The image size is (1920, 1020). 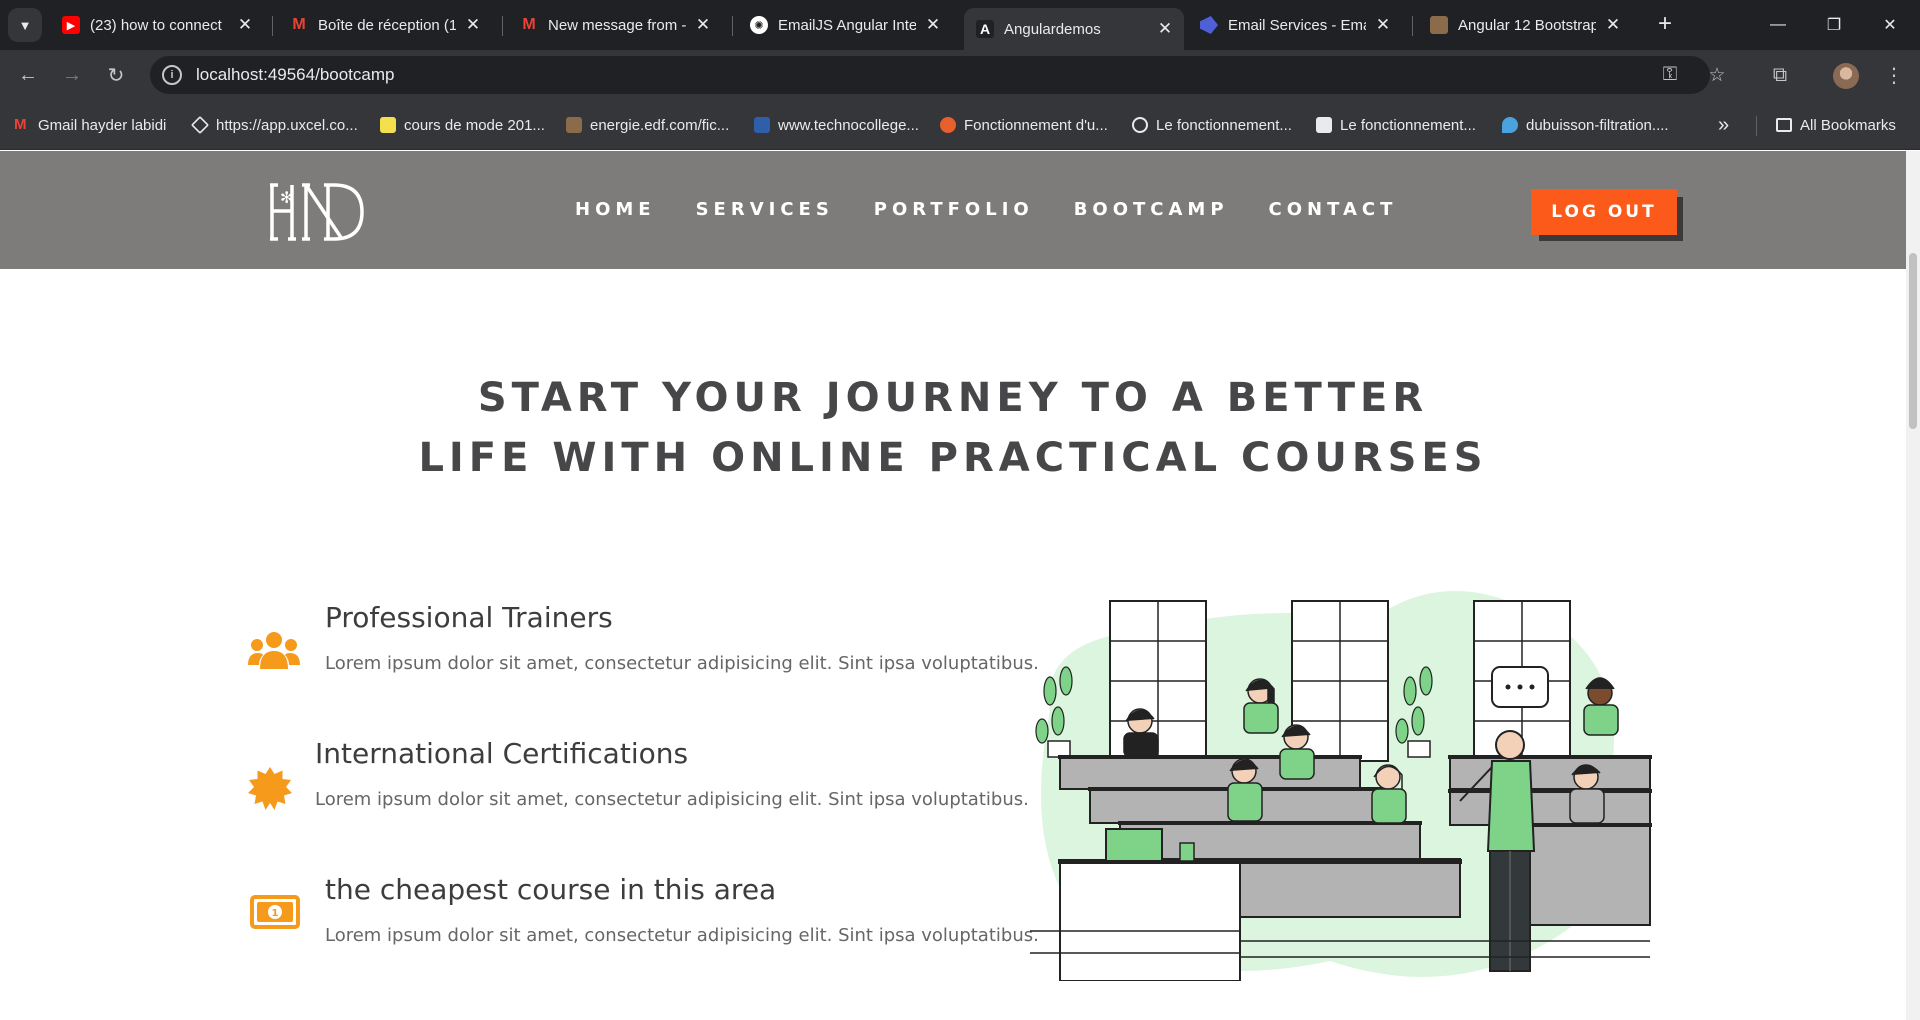 I want to click on tab-email-services: Email Services - Emai ✕, so click(x=1295, y=25).